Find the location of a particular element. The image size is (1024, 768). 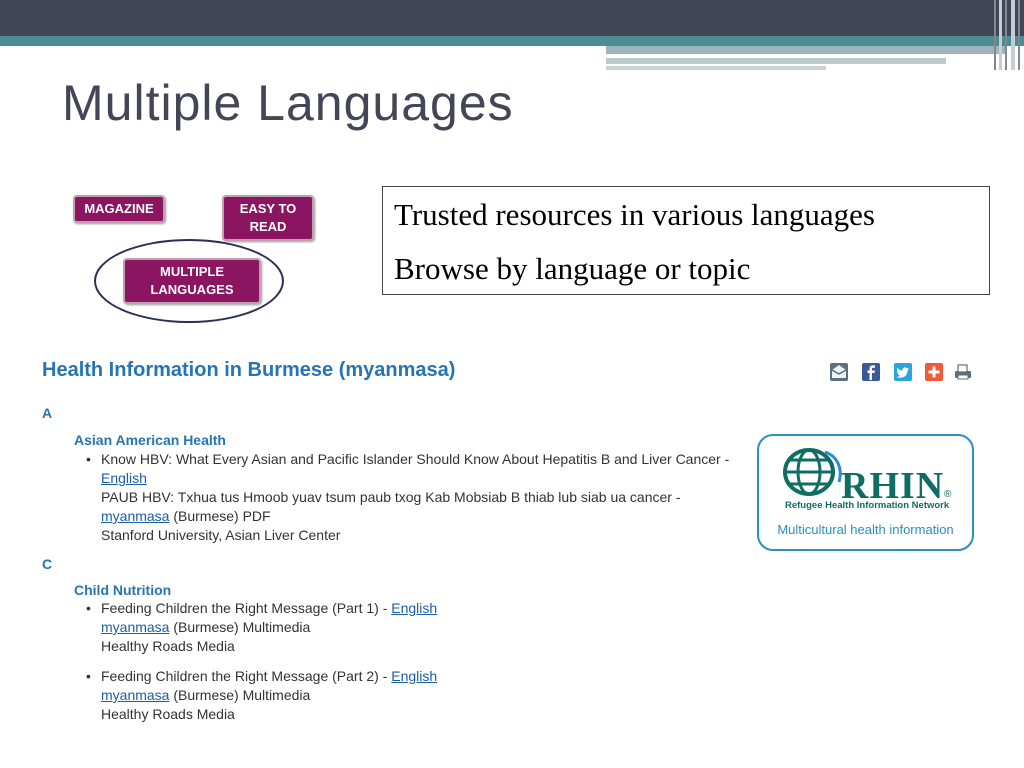

callout-line-1: Trusted resources in various languages is located at coordinates (634, 214).